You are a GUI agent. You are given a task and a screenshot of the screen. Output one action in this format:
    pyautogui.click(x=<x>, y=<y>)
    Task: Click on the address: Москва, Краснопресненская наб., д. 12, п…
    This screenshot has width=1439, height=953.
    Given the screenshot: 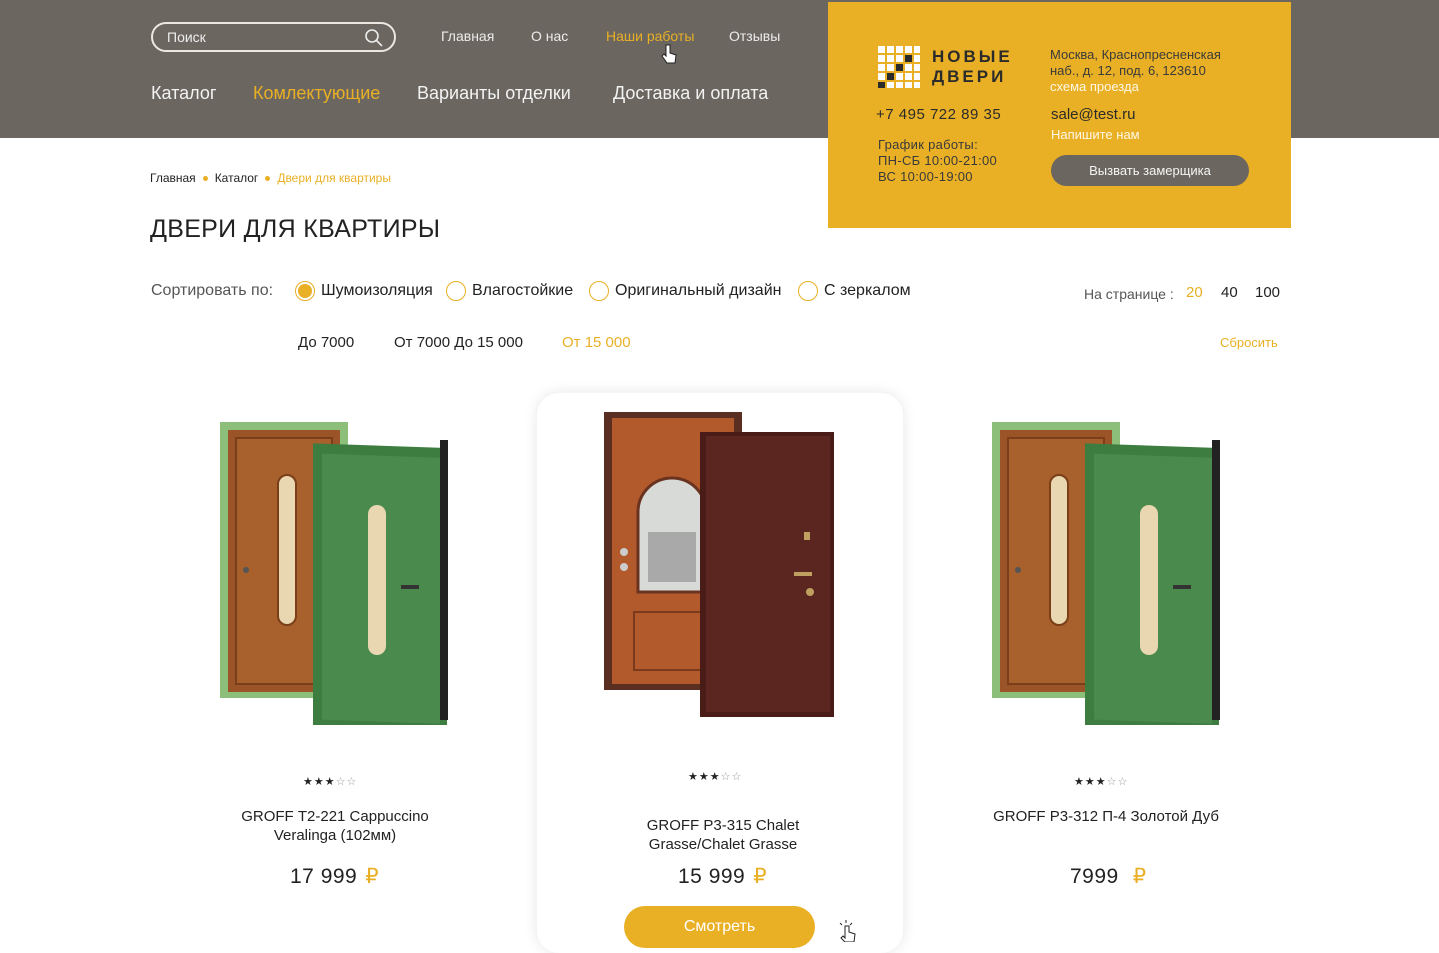 What is the action you would take?
    pyautogui.click(x=1135, y=71)
    